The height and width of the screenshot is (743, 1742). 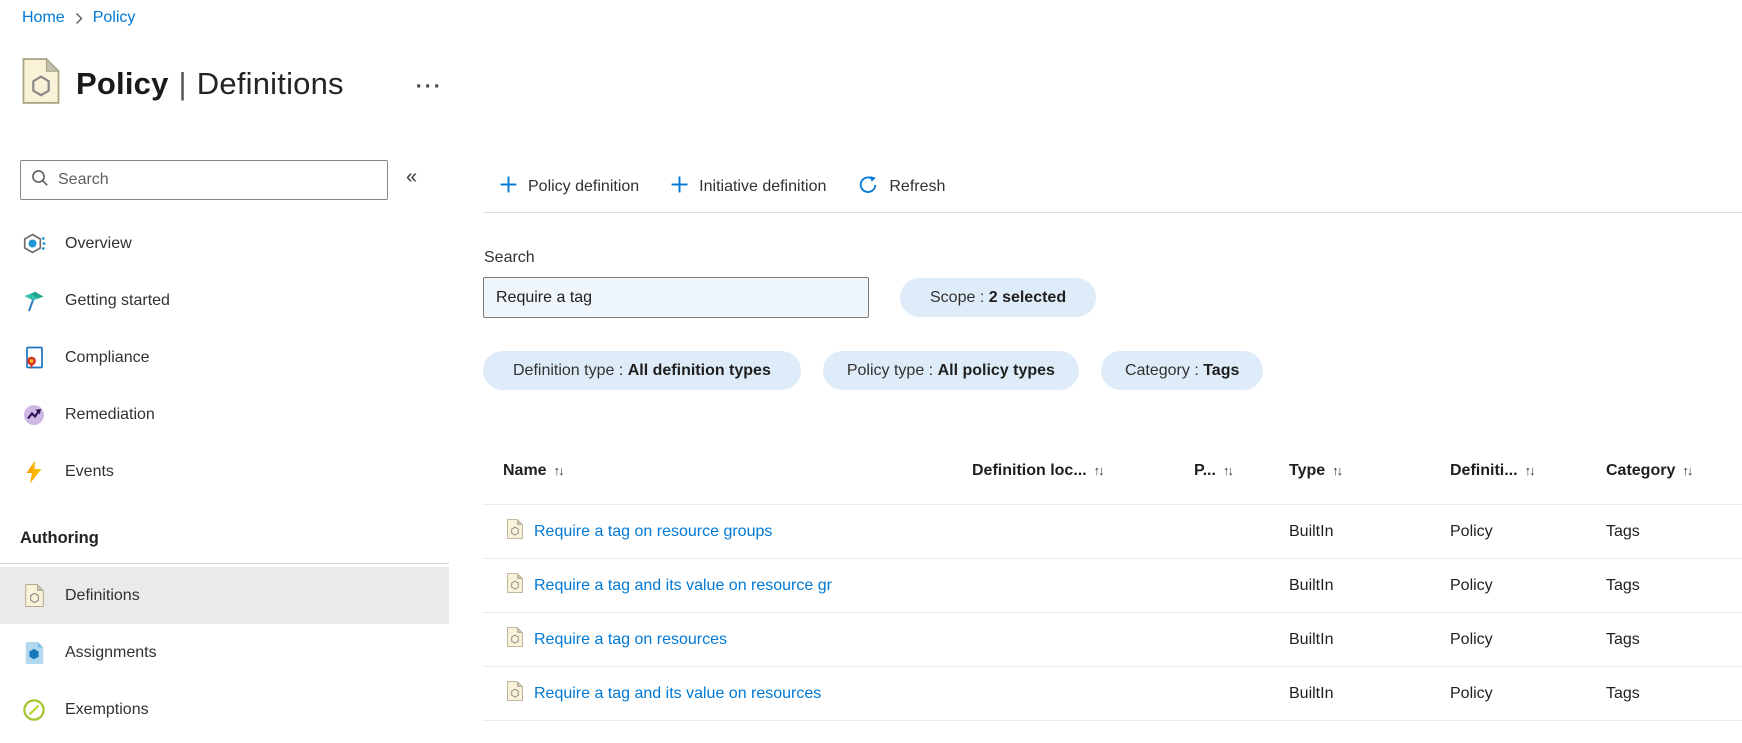 I want to click on filter-label: Definition type, so click(x=564, y=370).